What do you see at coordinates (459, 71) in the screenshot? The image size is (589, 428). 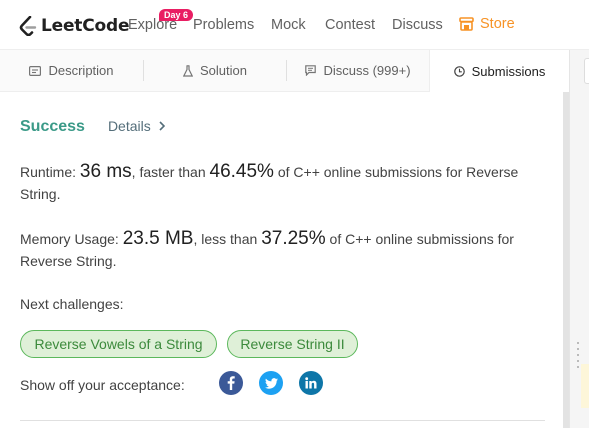 I see `clock-icon` at bounding box center [459, 71].